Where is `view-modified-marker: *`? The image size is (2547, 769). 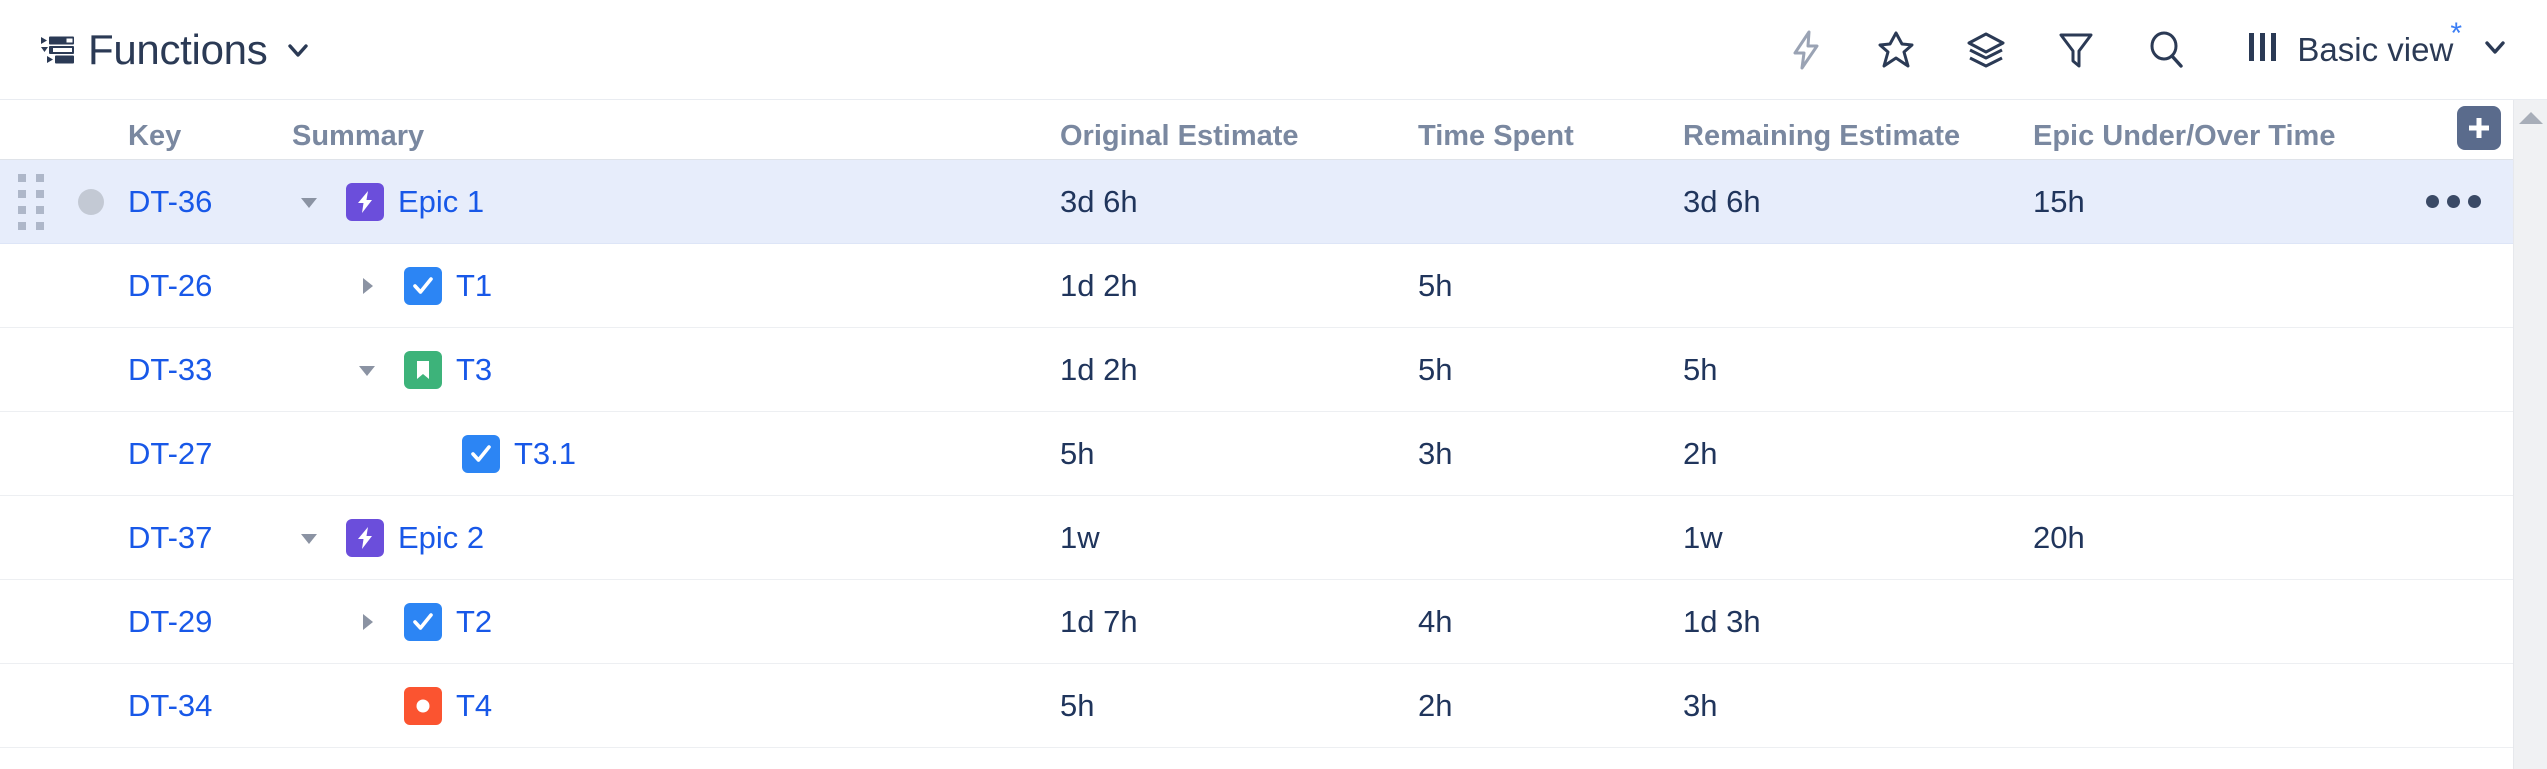
view-modified-marker: * is located at coordinates (2456, 33).